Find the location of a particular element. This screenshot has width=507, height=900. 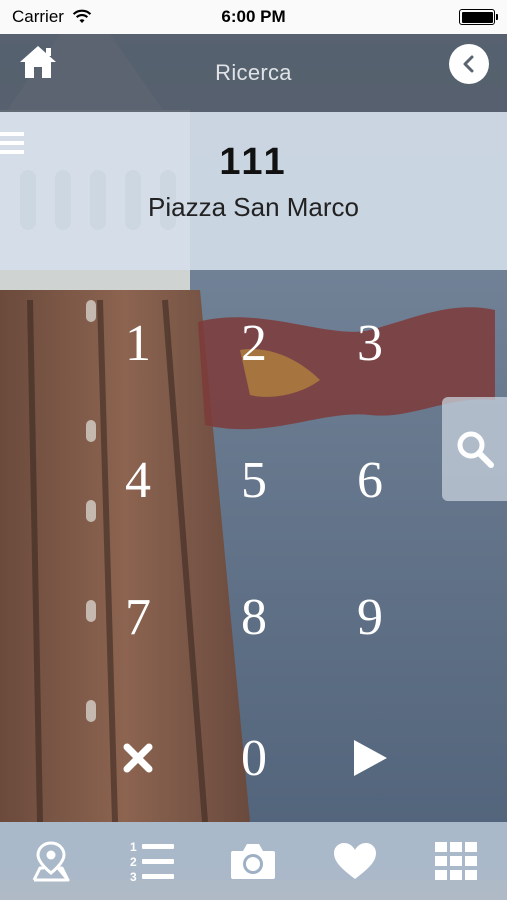

battery-icon is located at coordinates (478, 17).